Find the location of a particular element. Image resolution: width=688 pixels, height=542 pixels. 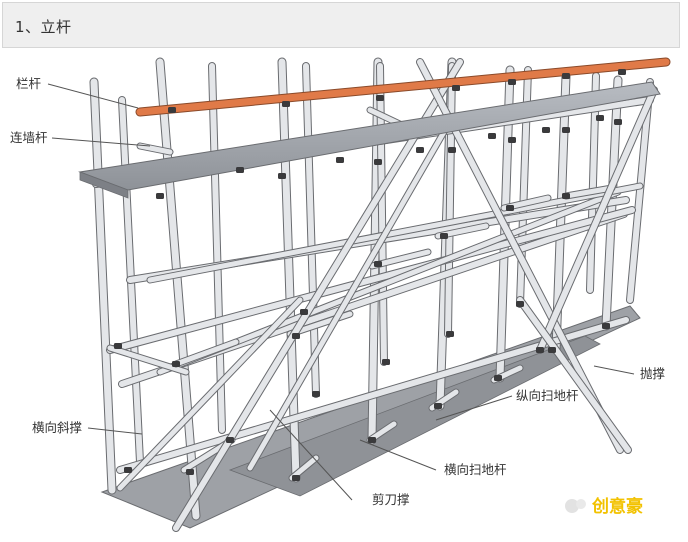

watermark: 创意豪 is located at coordinates (604, 506).